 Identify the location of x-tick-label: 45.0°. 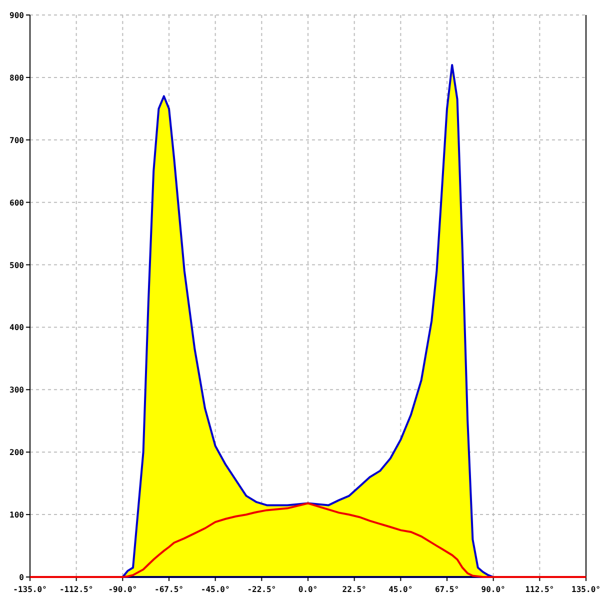
(400, 589).